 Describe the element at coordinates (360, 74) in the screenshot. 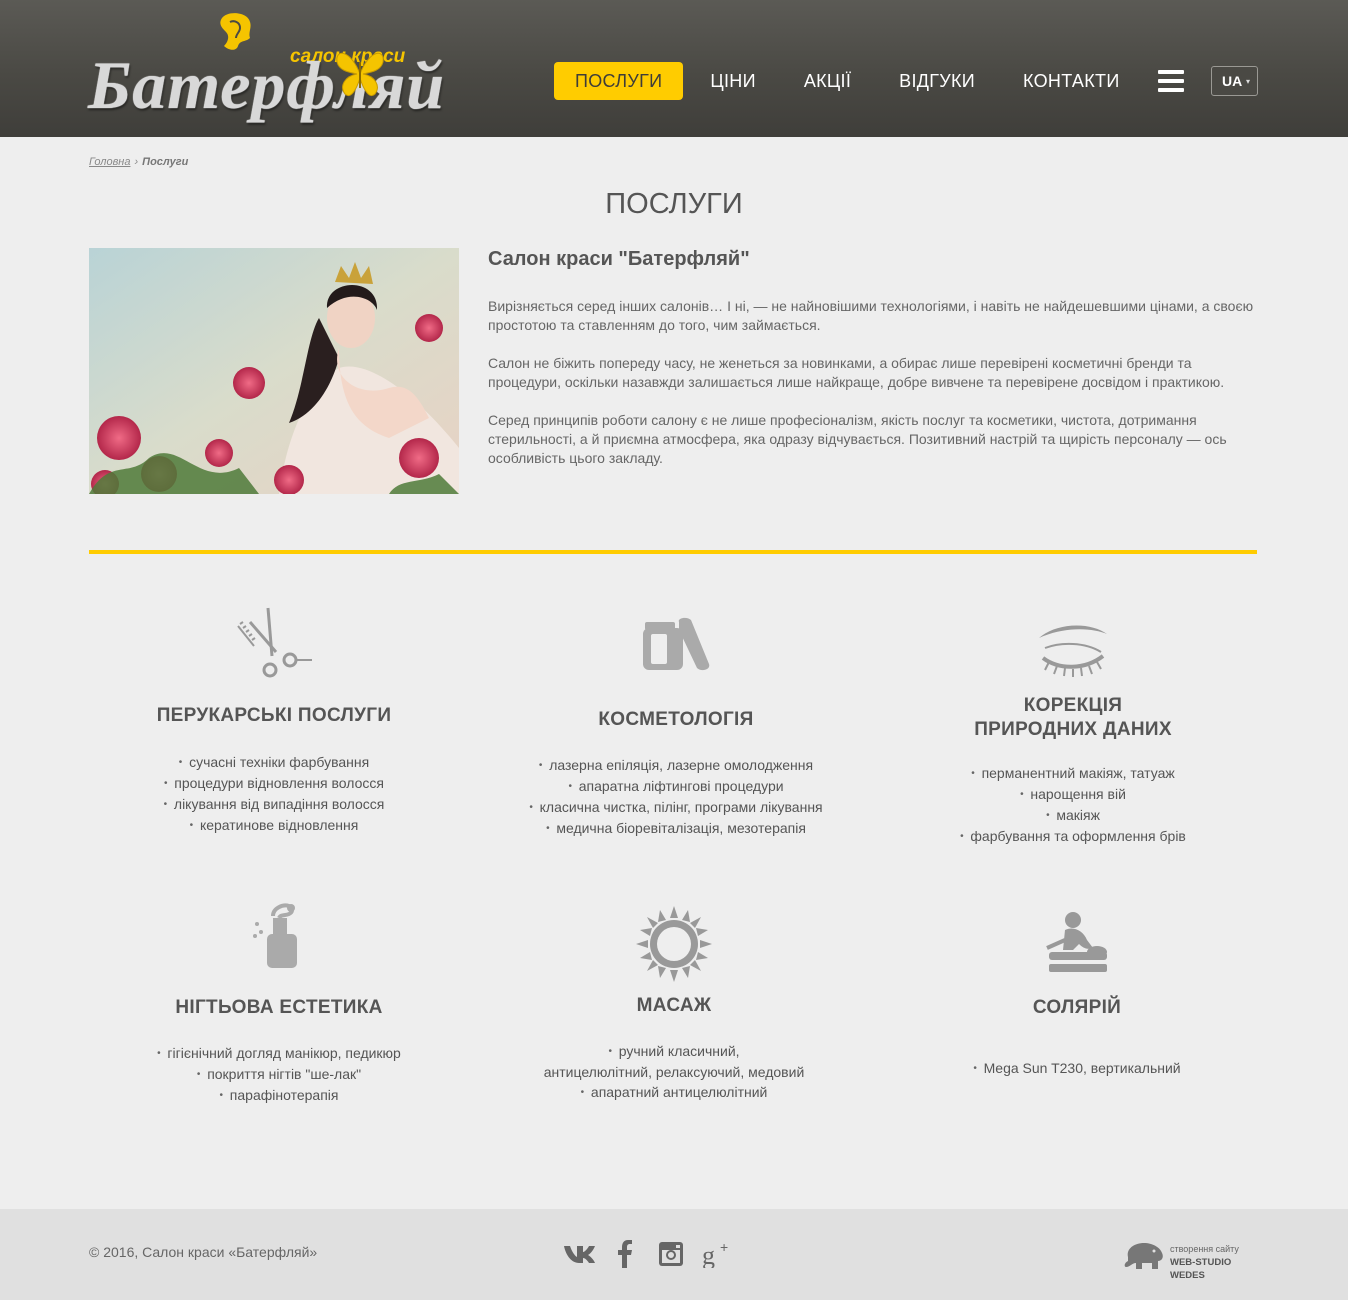

I see `butterfly-logo-icon` at that location.